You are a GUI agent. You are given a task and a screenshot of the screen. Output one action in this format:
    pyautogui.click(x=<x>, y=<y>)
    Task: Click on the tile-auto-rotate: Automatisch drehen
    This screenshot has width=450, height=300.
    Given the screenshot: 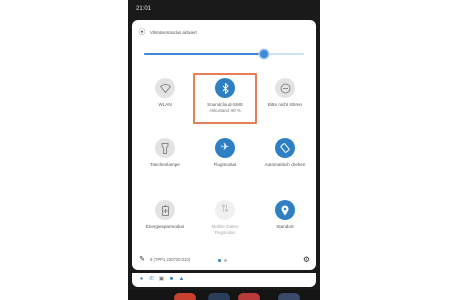 What is the action you would take?
    pyautogui.click(x=285, y=158)
    